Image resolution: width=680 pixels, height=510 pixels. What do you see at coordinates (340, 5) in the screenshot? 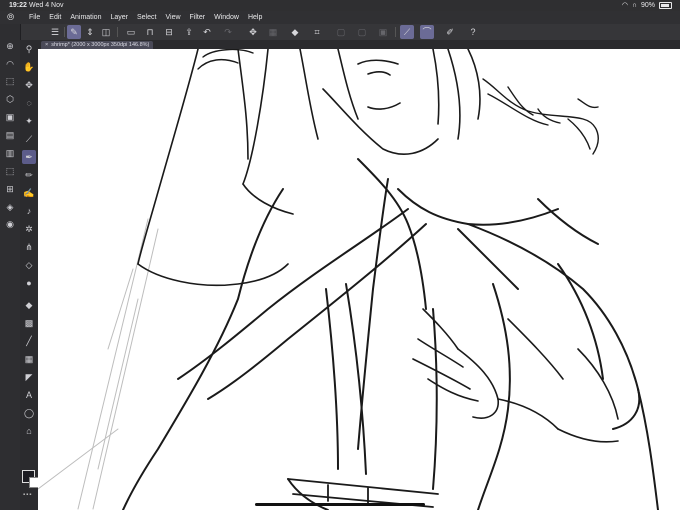
I see `ios-status-bar: 19:22 Wed 4 Nov ◠ ∩ 90%` at bounding box center [340, 5].